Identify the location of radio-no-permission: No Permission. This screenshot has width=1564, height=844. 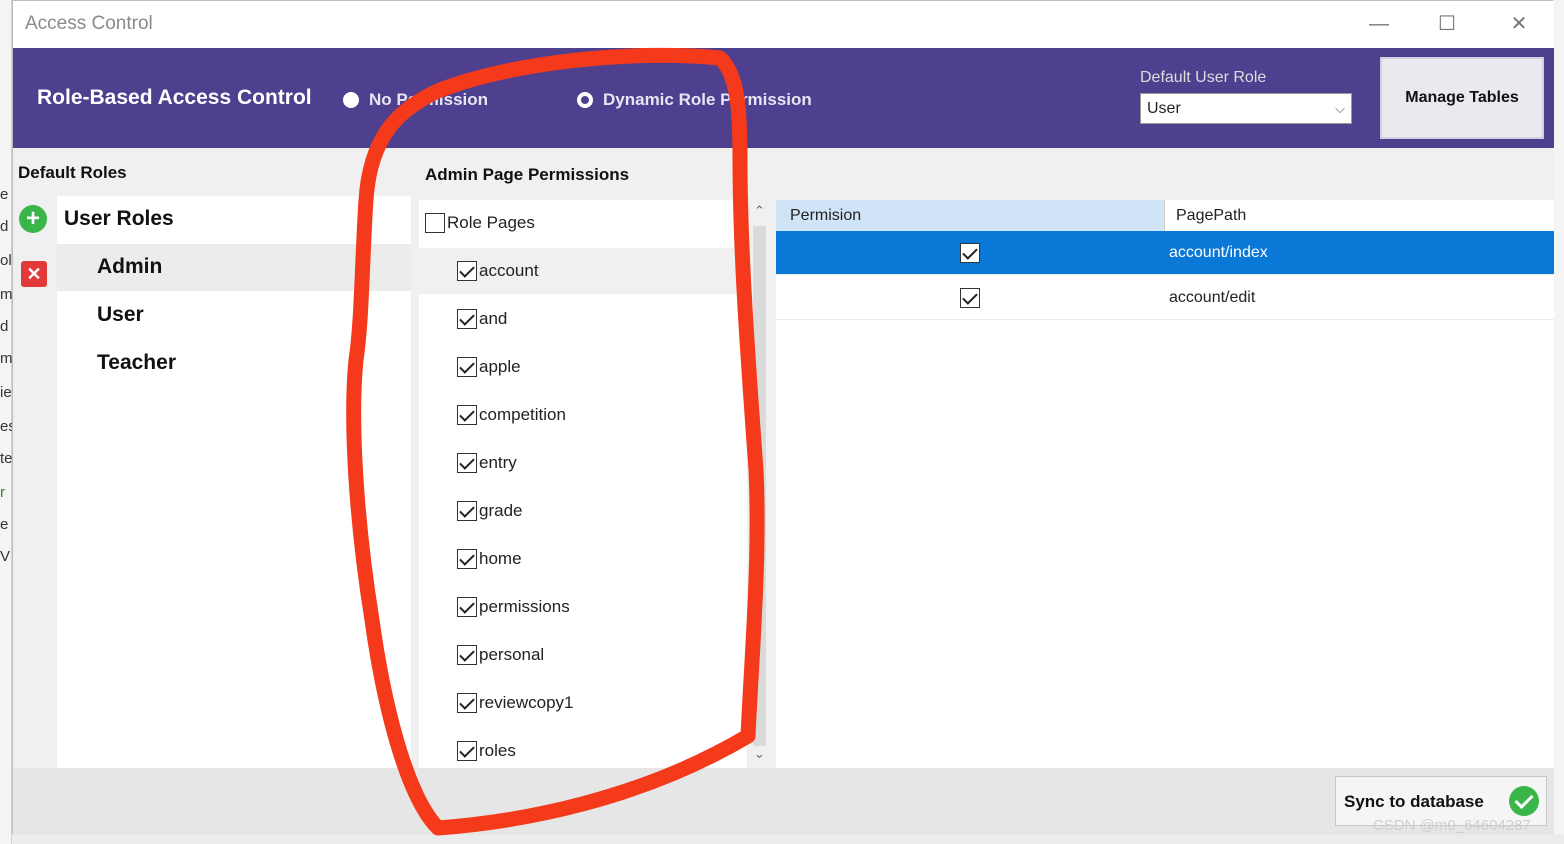
(415, 100).